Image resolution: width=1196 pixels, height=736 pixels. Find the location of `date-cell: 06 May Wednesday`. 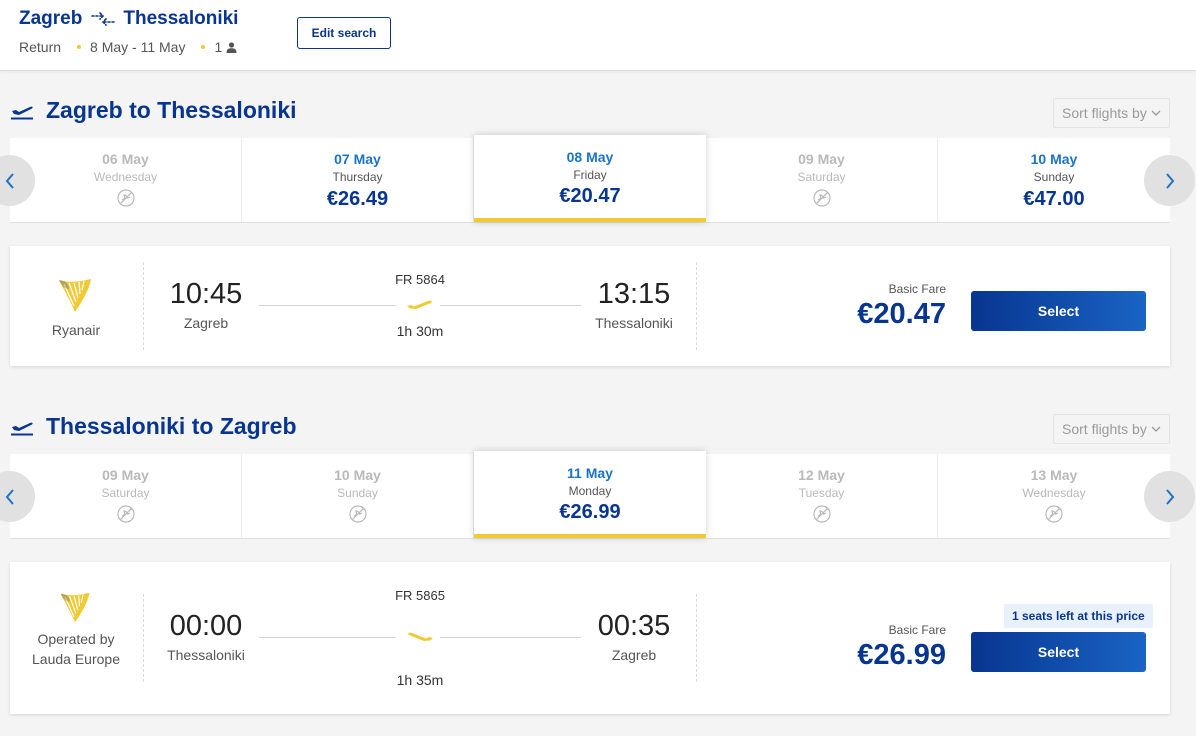

date-cell: 06 May Wednesday is located at coordinates (126, 180).